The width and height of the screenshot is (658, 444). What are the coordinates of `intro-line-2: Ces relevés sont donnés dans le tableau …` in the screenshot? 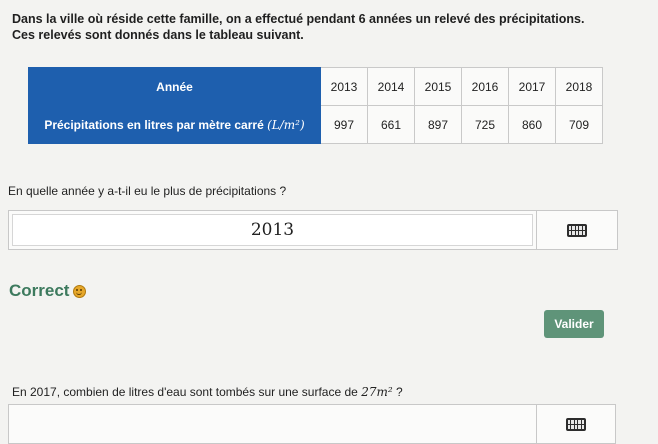 It's located at (158, 35).